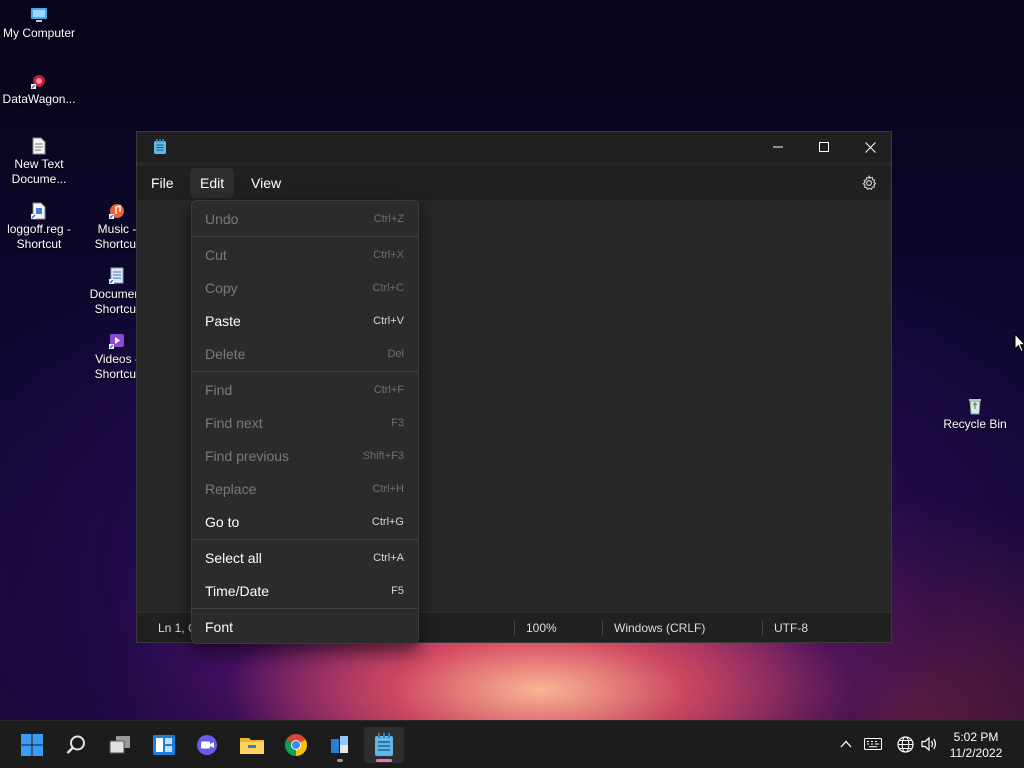 This screenshot has width=1024, height=768. Describe the element at coordinates (305, 627) in the screenshot. I see `edit-menu-font: Font` at that location.